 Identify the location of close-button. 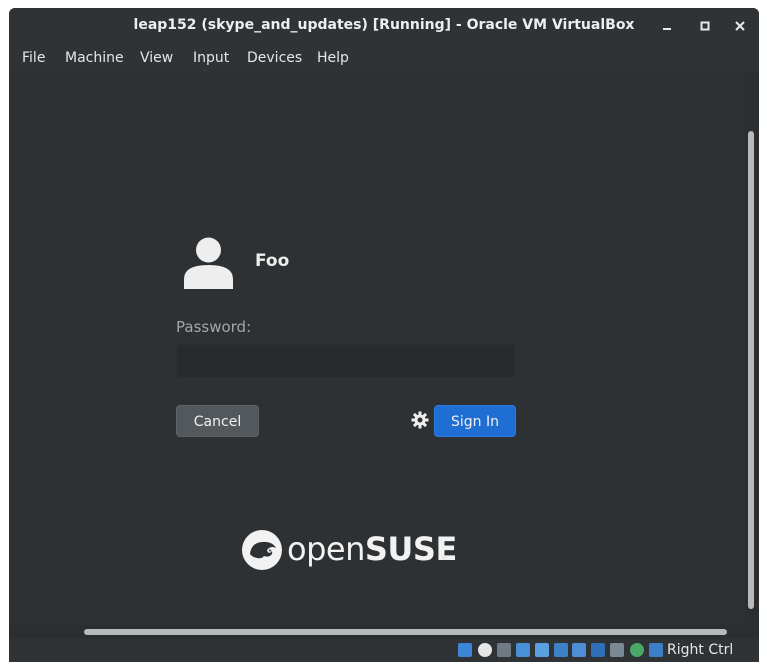
(740, 26).